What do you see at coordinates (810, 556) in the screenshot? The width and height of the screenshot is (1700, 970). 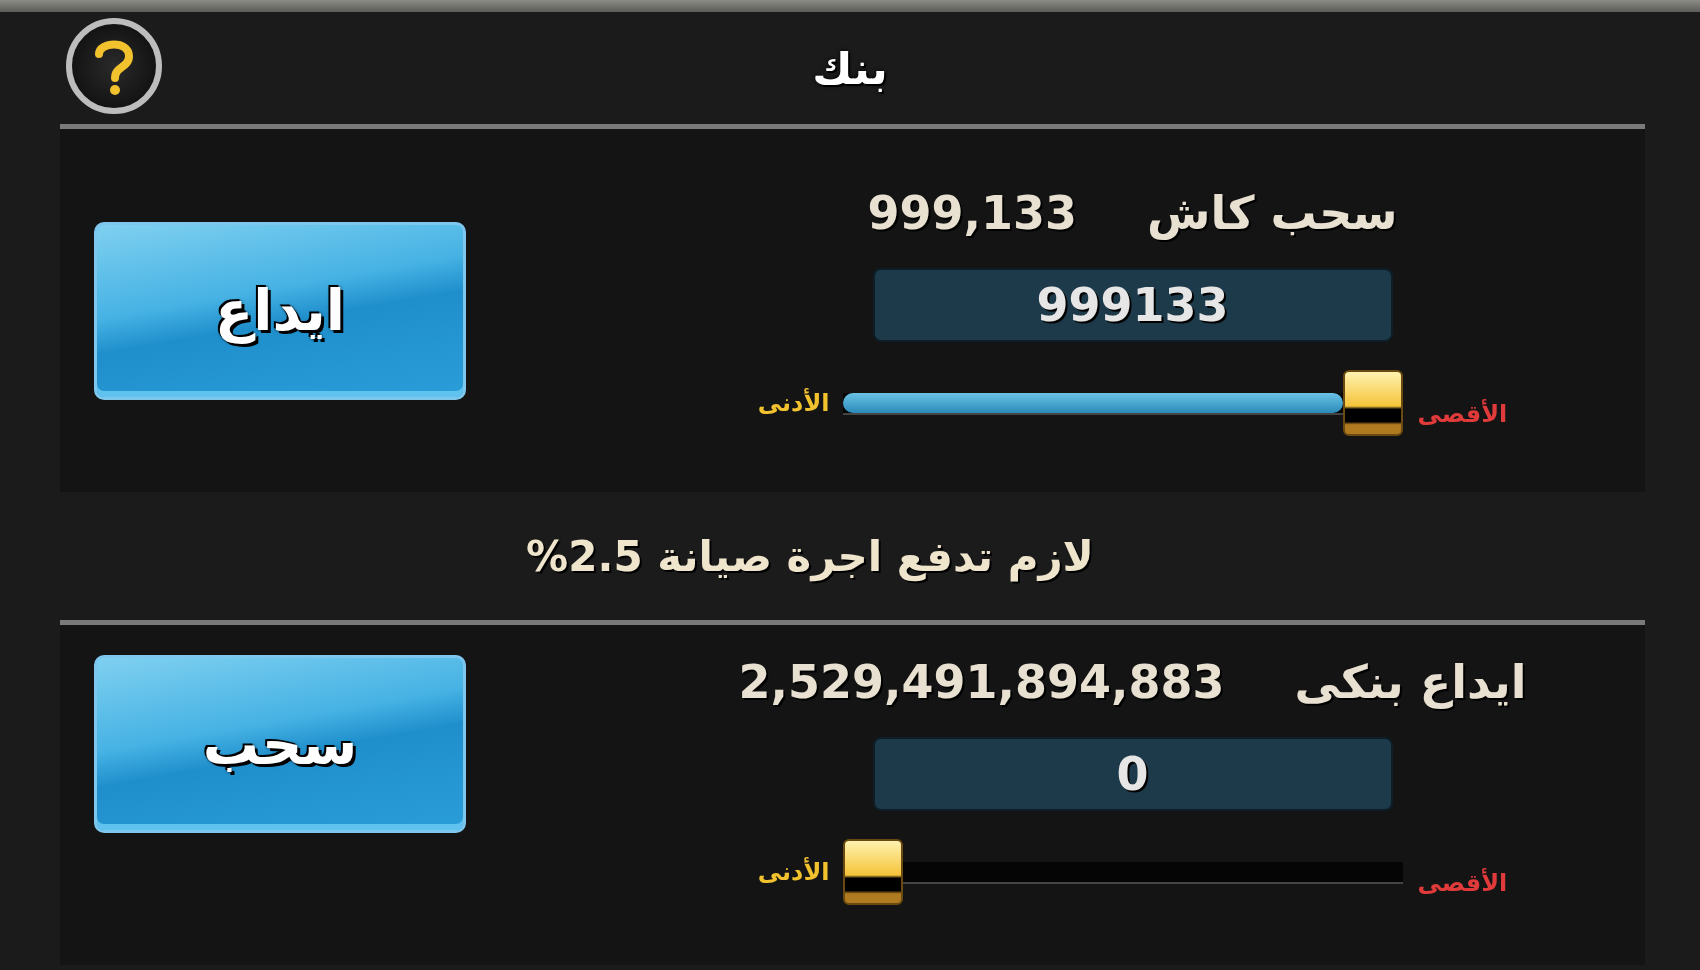 I see `fee-notice: لازم تدفع اجرة صيانة 2.5%` at bounding box center [810, 556].